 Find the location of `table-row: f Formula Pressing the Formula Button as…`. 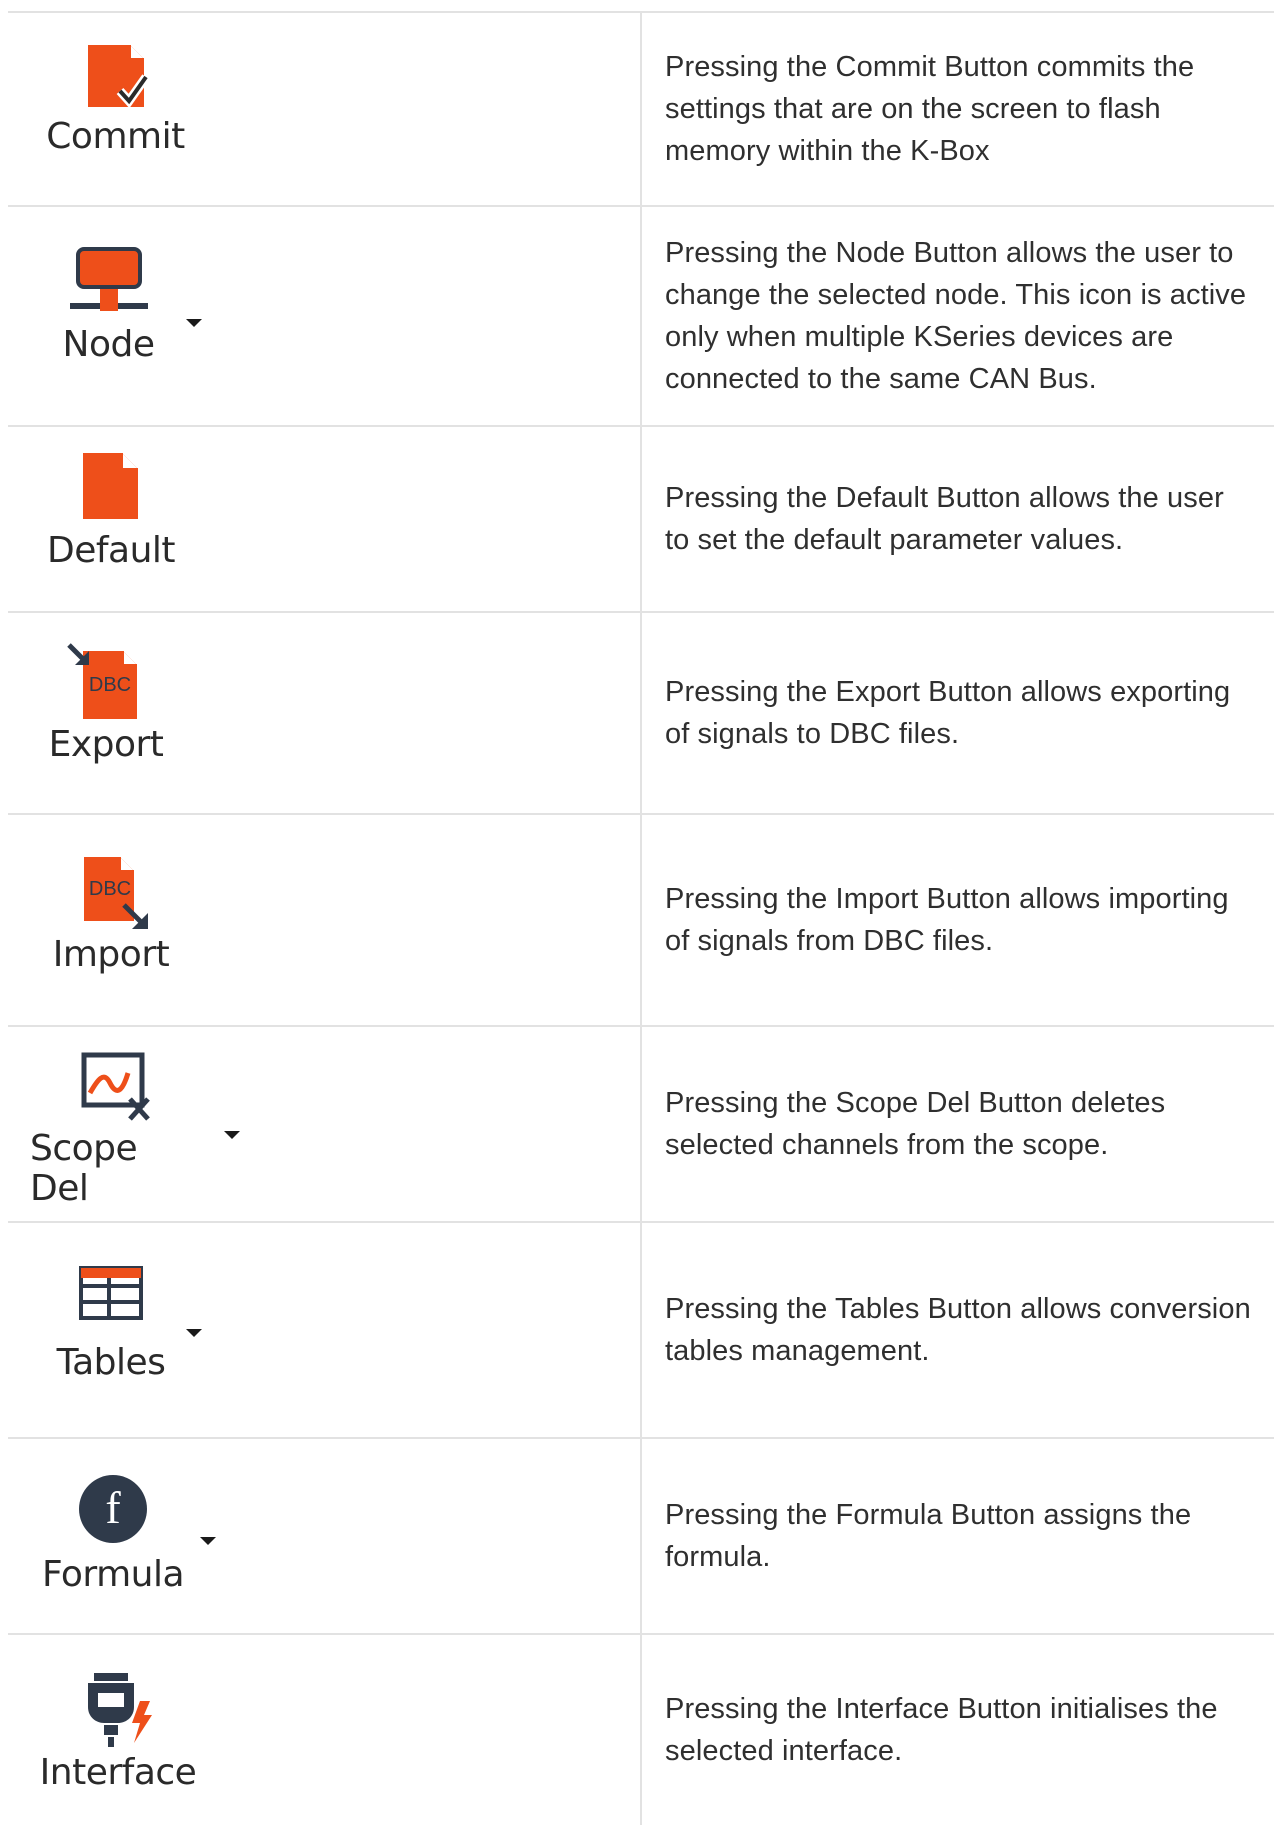

table-row: f Formula Pressing the Formula Button as… is located at coordinates (641, 1535).